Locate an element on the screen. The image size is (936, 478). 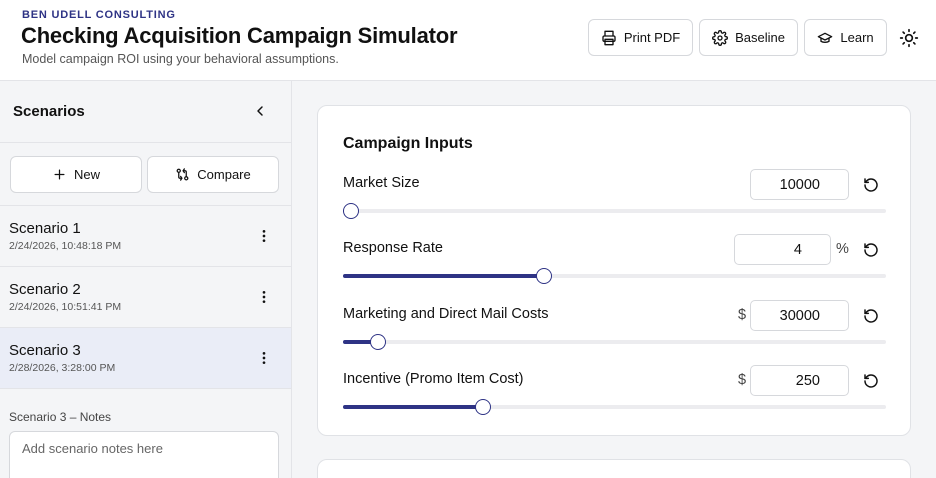
gear-icon is located at coordinates (720, 37).